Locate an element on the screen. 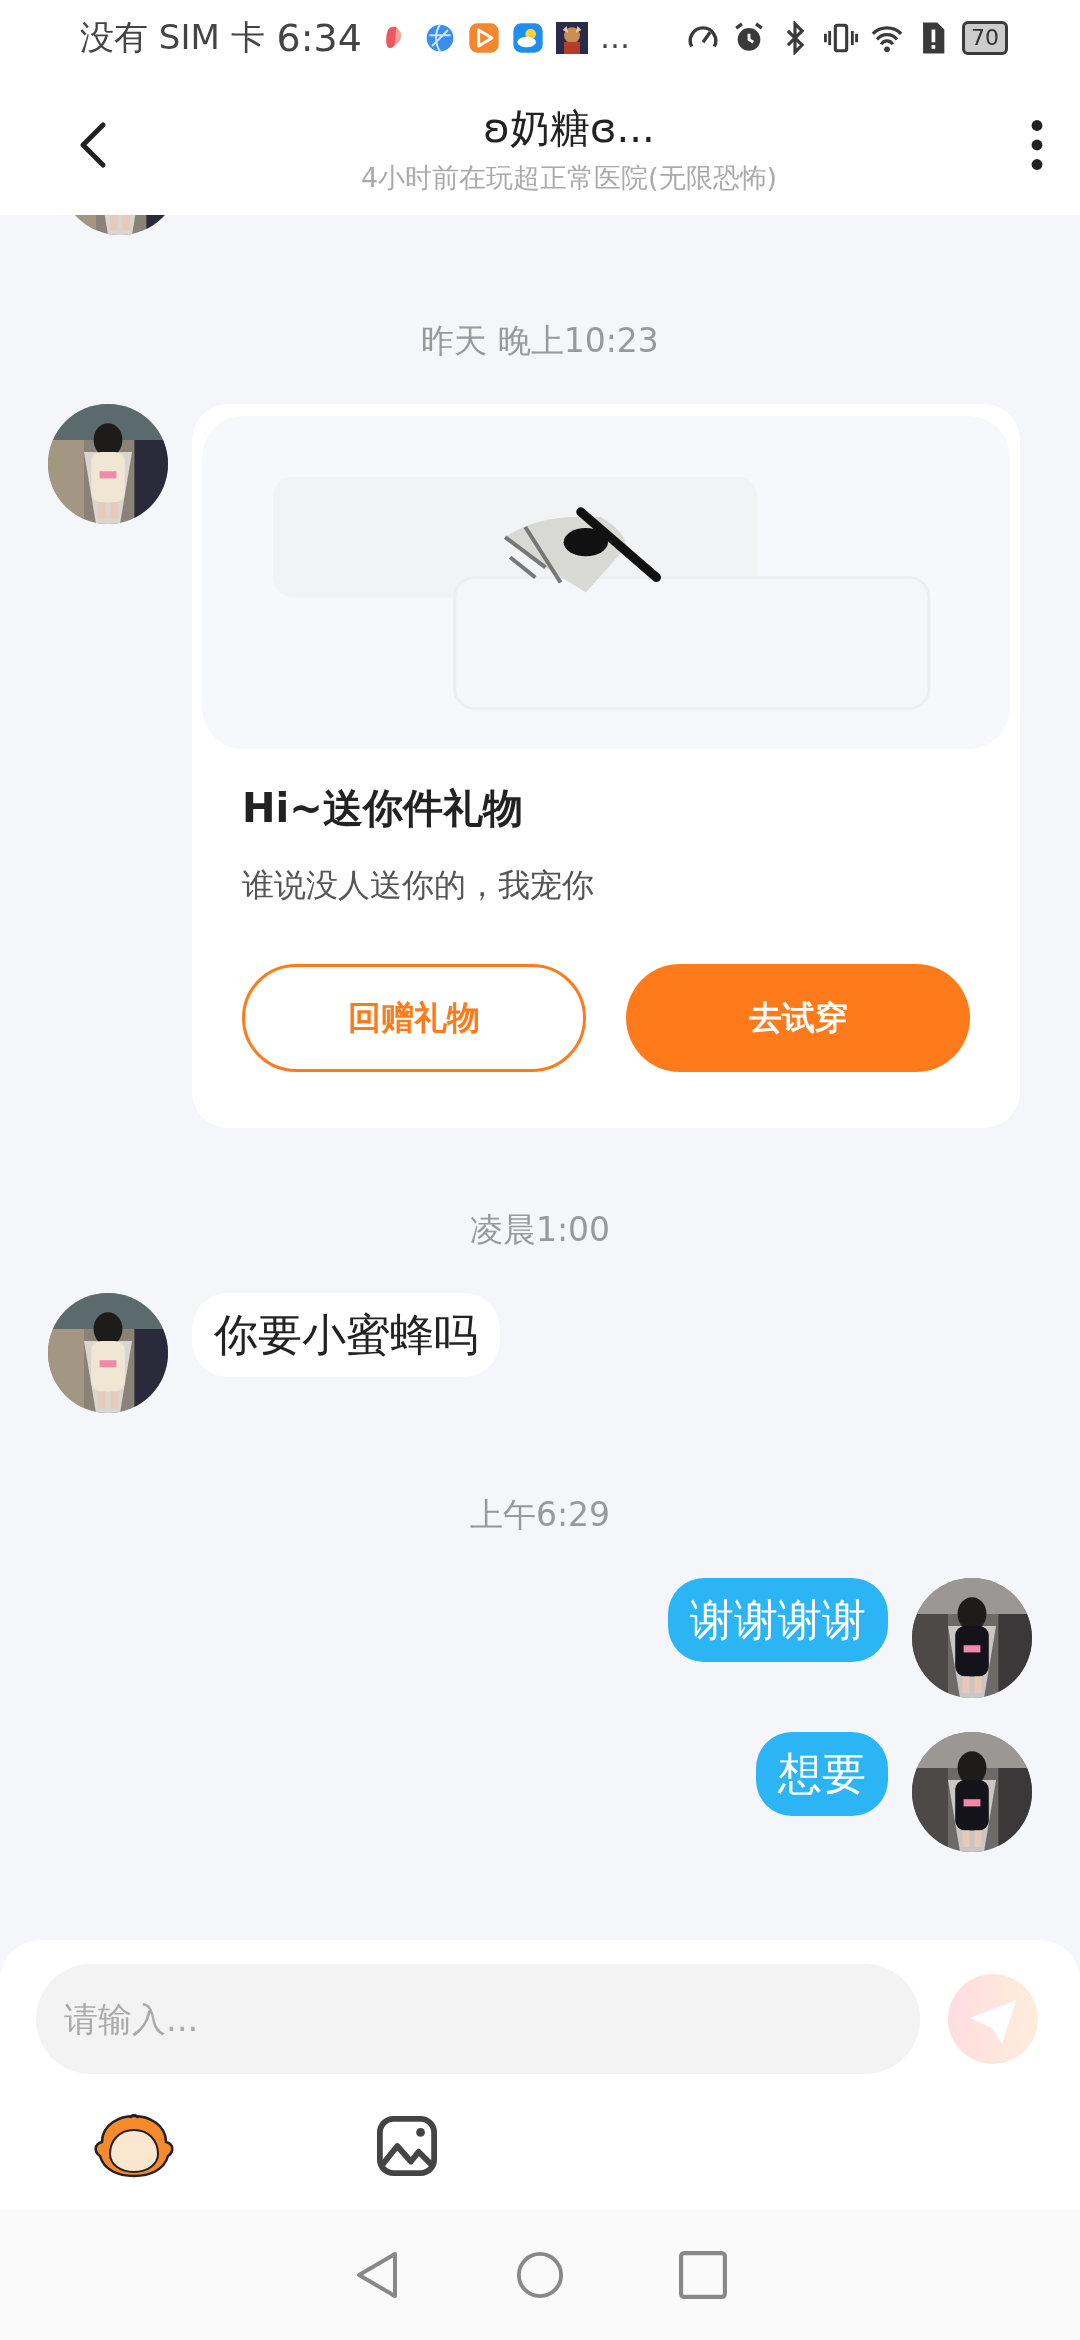 This screenshot has width=1080, height=2340. carrier-text: 没有 SIM 卡 is located at coordinates (172, 37).